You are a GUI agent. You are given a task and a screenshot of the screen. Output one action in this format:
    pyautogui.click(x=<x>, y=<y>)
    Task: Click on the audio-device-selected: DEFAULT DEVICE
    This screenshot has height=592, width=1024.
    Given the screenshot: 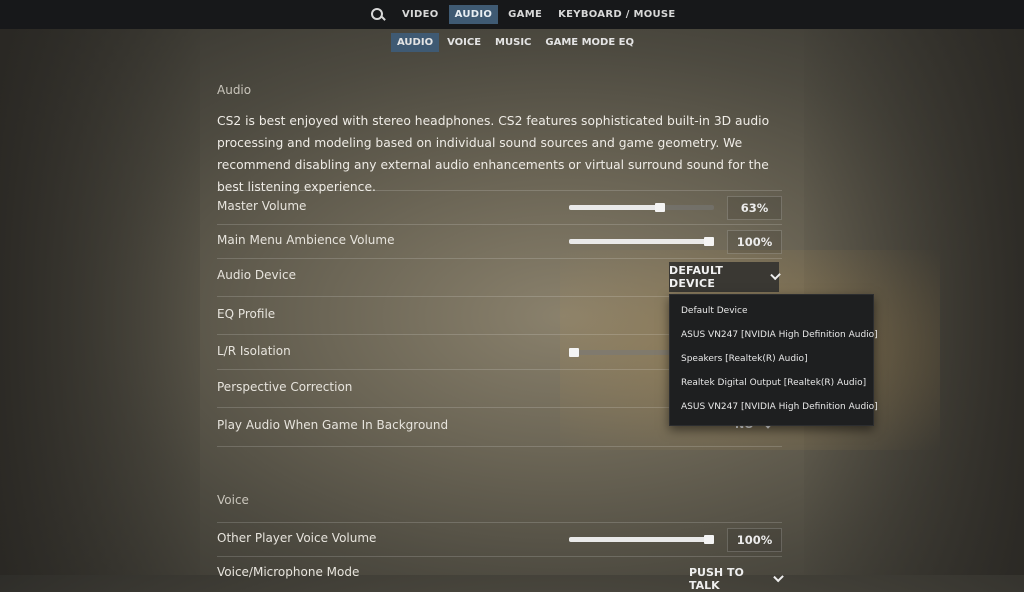 What is the action you would take?
    pyautogui.click(x=696, y=277)
    